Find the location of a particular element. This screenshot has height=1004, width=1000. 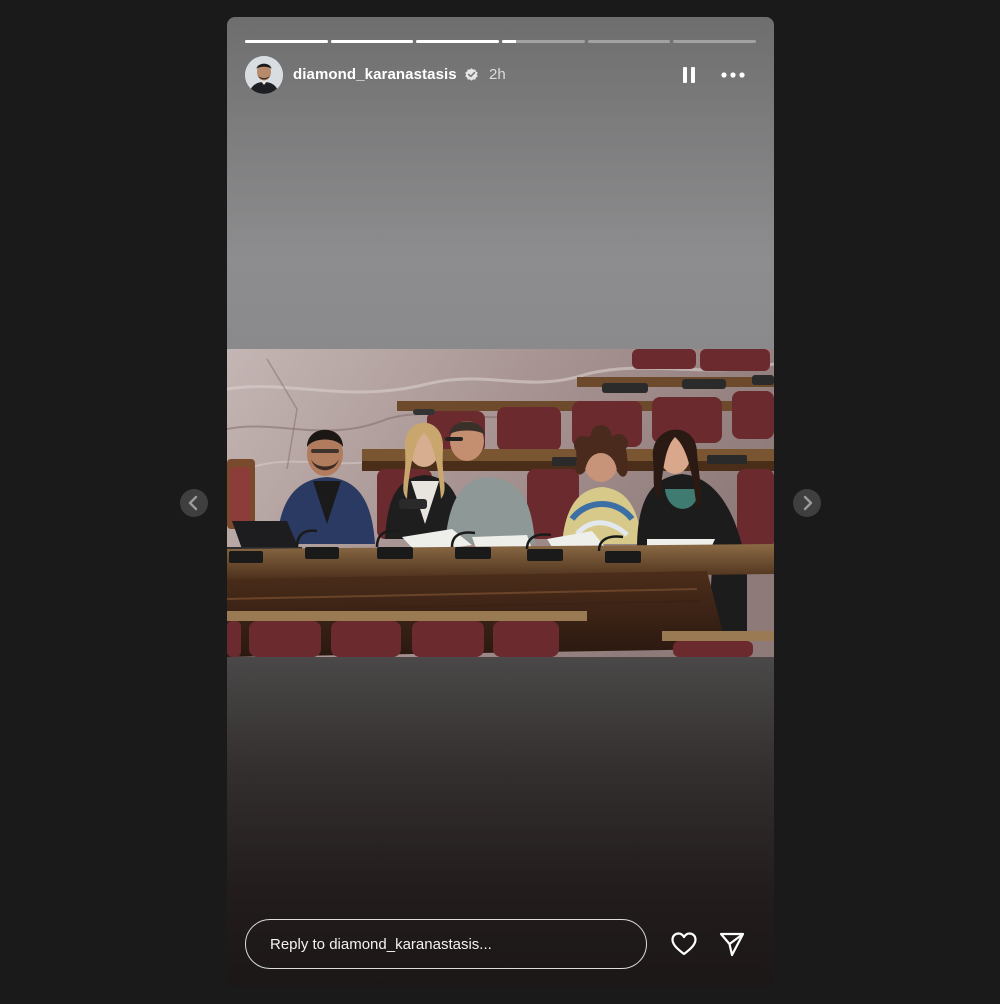

story-header: diamond_karanastasis 2h is located at coordinates (500, 75).